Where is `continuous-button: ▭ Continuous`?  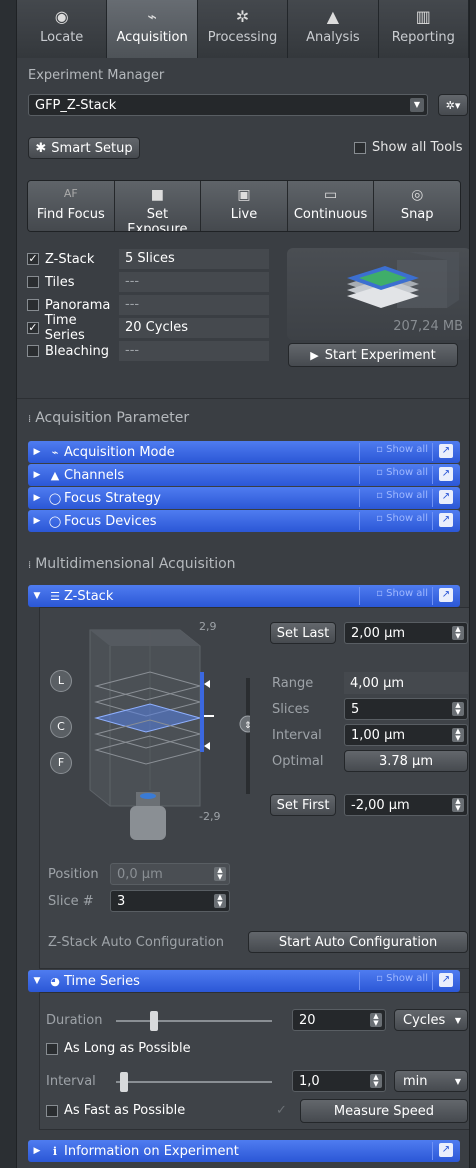
continuous-button: ▭ Continuous is located at coordinates (331, 206).